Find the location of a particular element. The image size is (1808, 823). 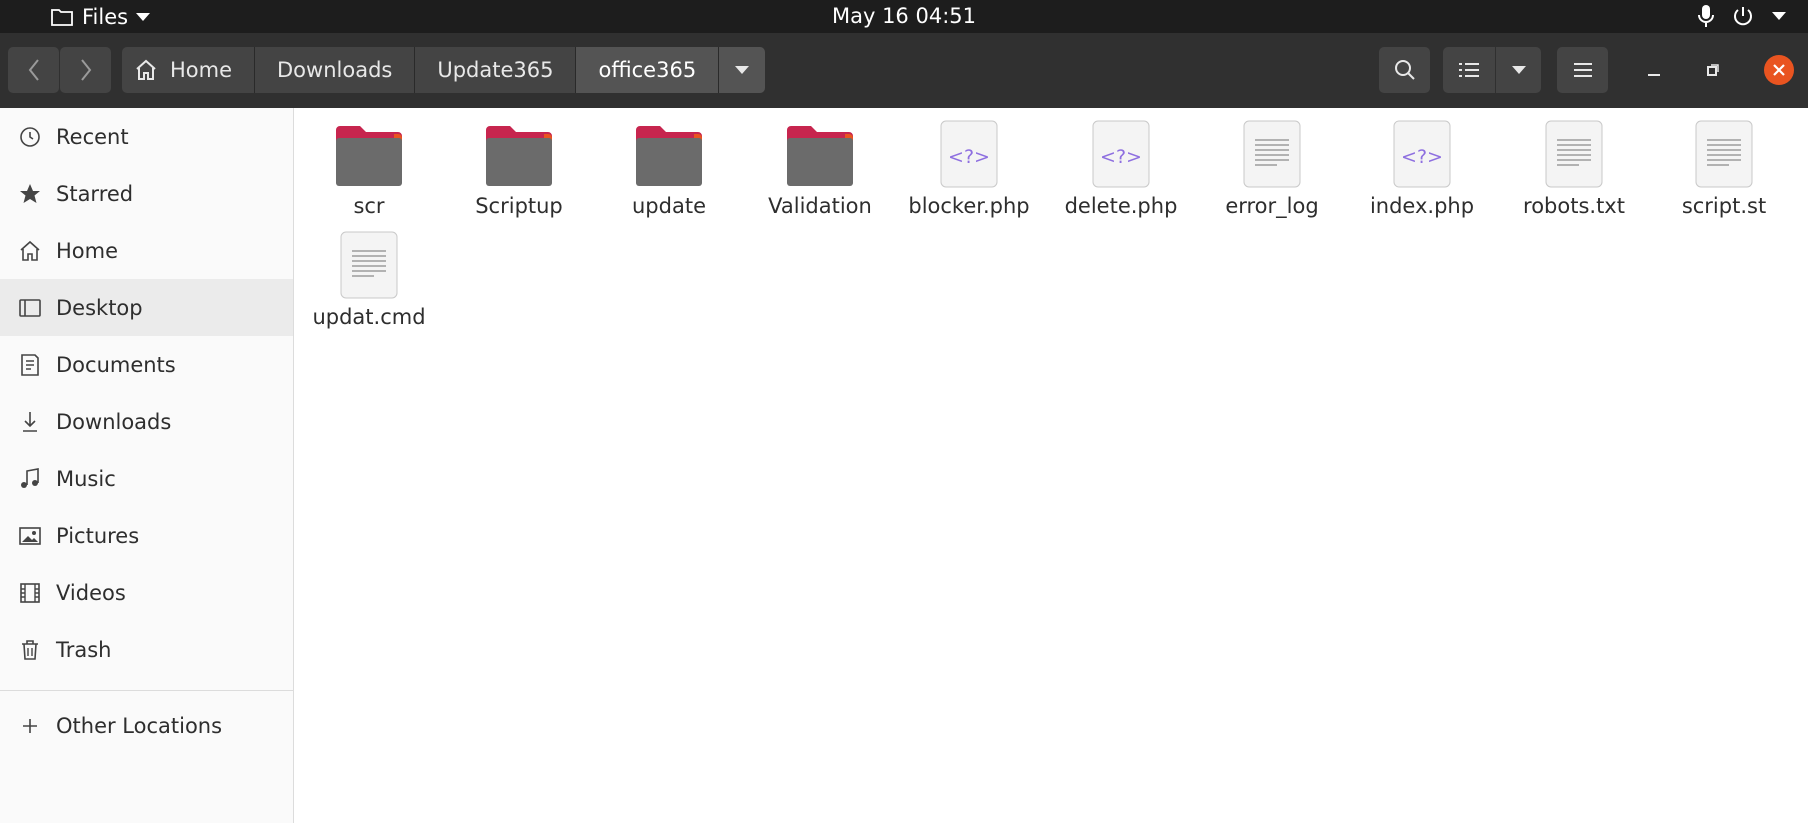

minimize-button is located at coordinates (1654, 70).